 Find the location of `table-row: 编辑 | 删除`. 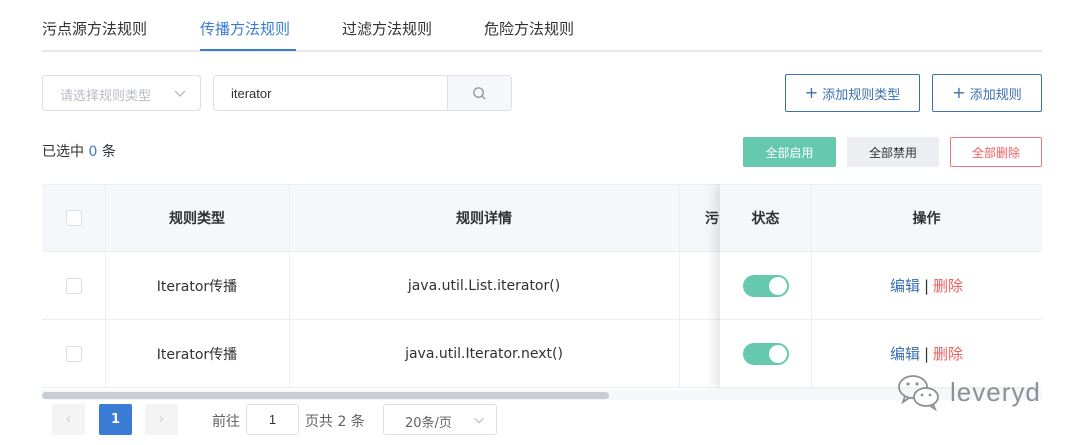

table-row: 编辑 | 删除 is located at coordinates (881, 286).